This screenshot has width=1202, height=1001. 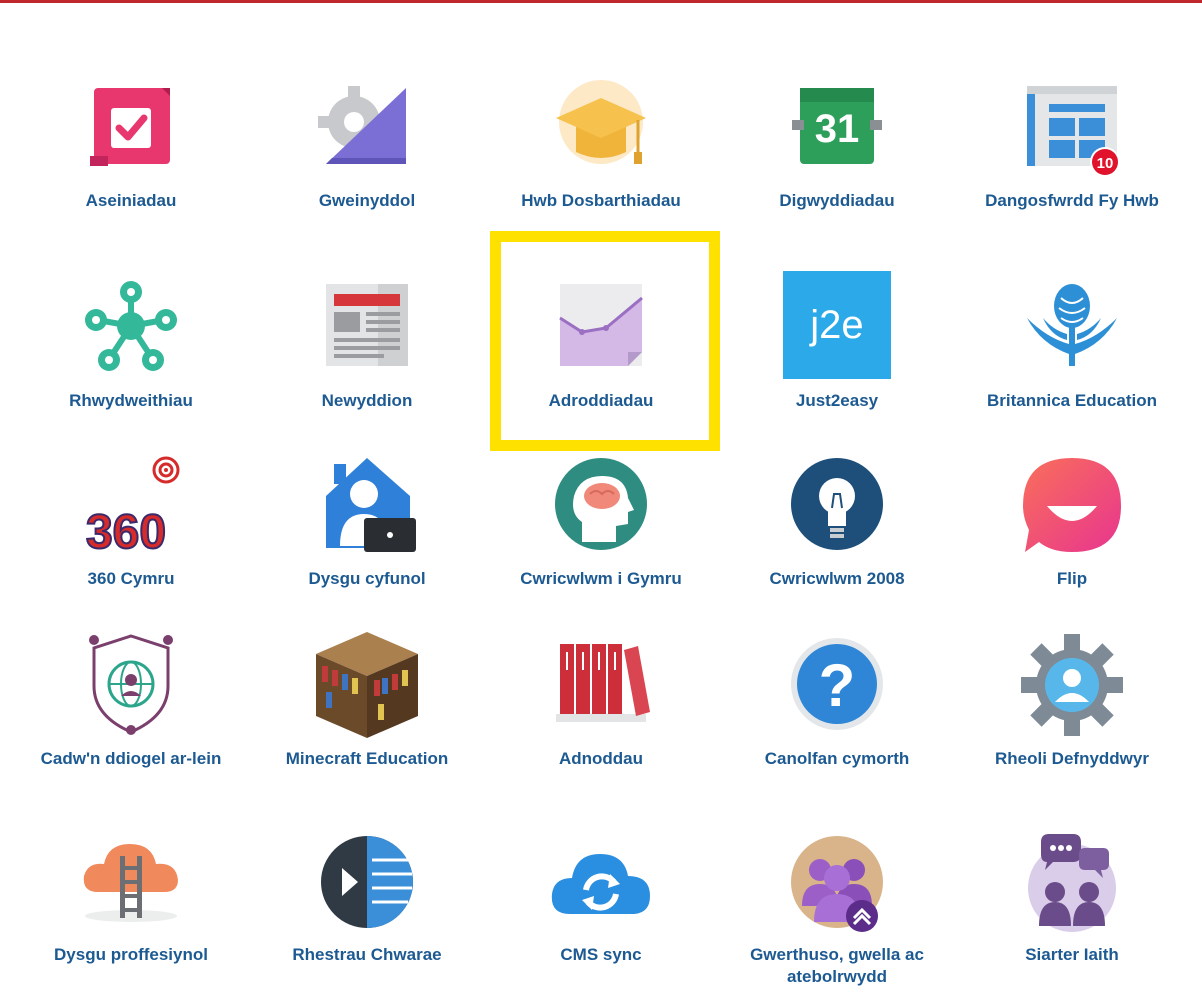 What do you see at coordinates (601, 954) in the screenshot?
I see `tile-label: CMS sync` at bounding box center [601, 954].